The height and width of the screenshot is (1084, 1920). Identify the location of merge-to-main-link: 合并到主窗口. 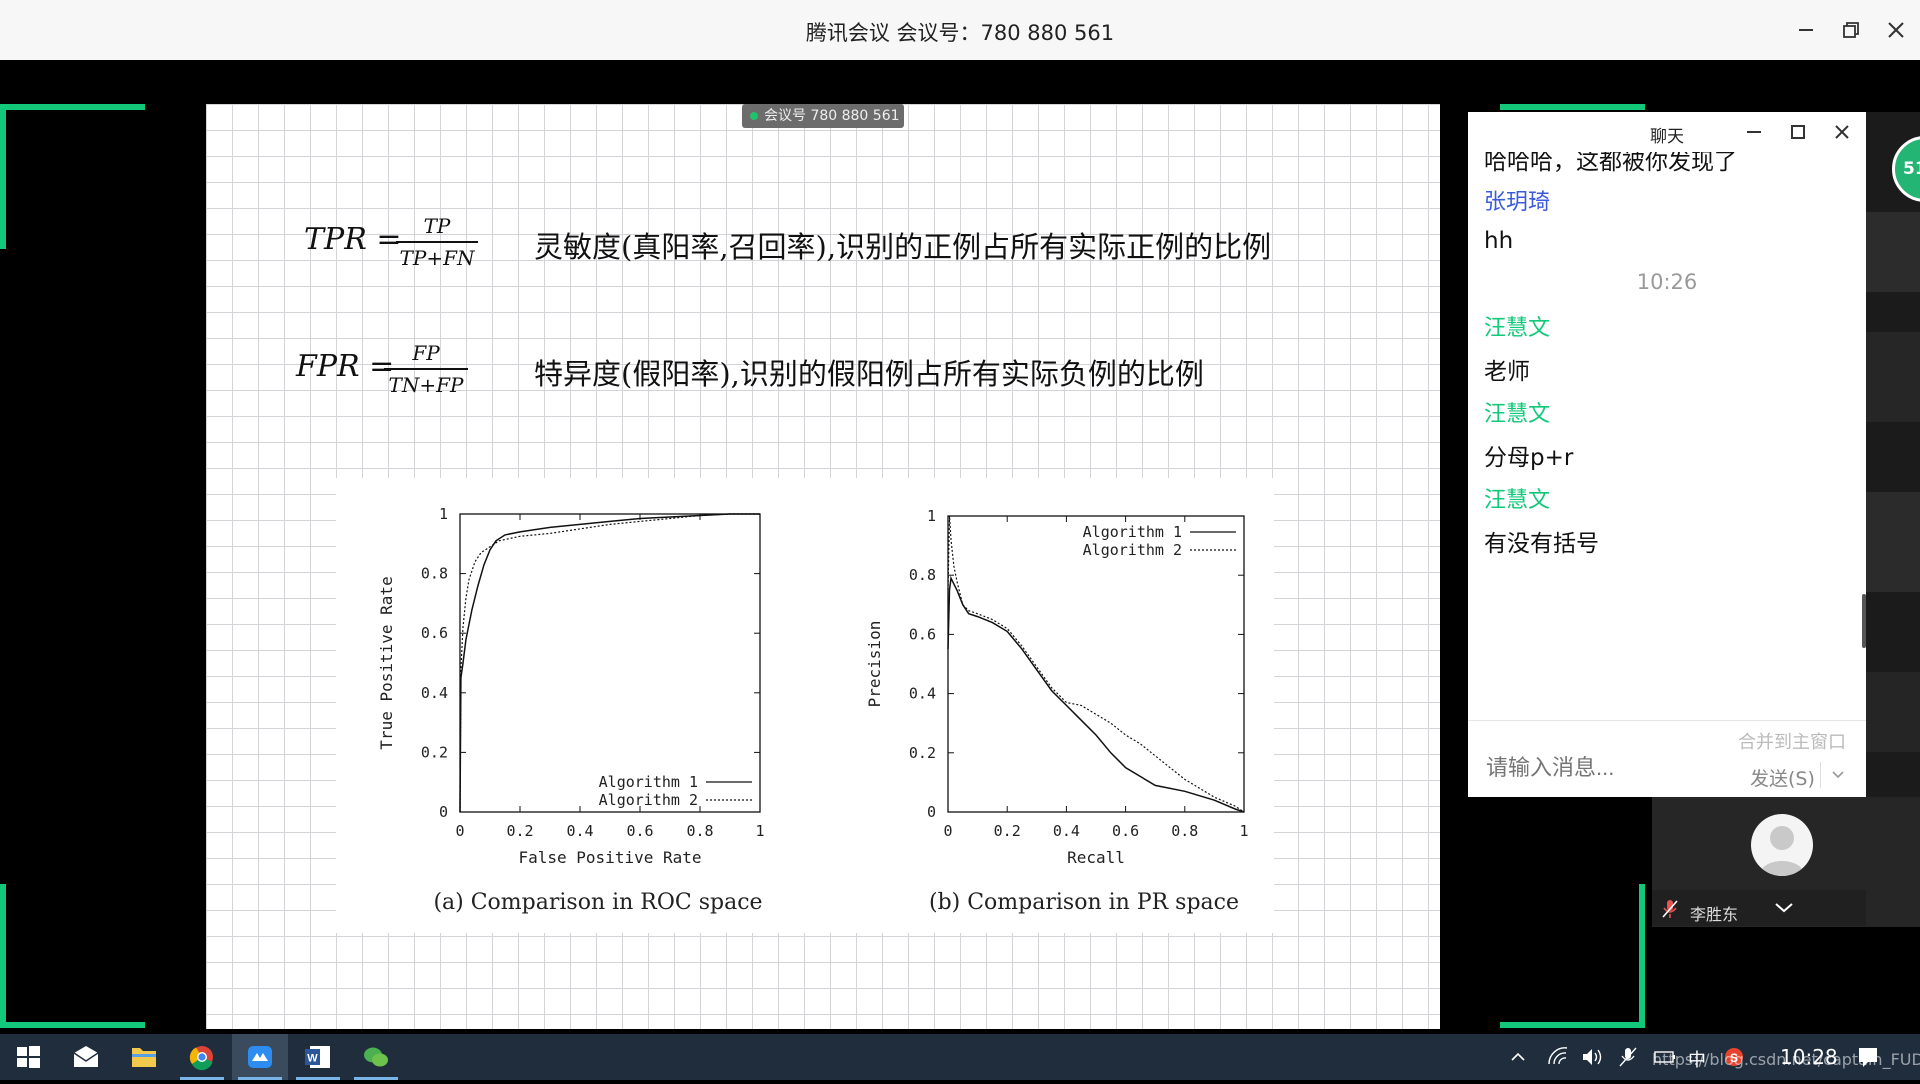
(1792, 741).